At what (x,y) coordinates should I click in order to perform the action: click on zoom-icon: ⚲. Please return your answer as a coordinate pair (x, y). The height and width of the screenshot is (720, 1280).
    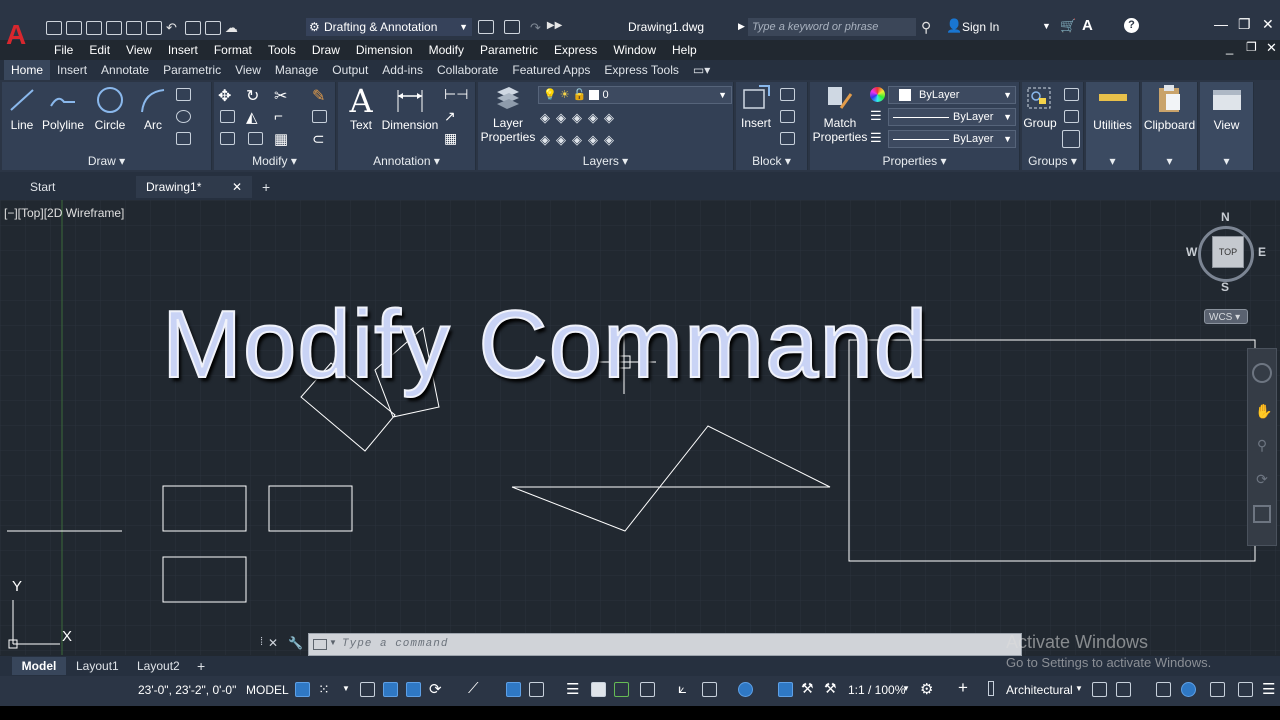
    Looking at the image, I should click on (1262, 445).